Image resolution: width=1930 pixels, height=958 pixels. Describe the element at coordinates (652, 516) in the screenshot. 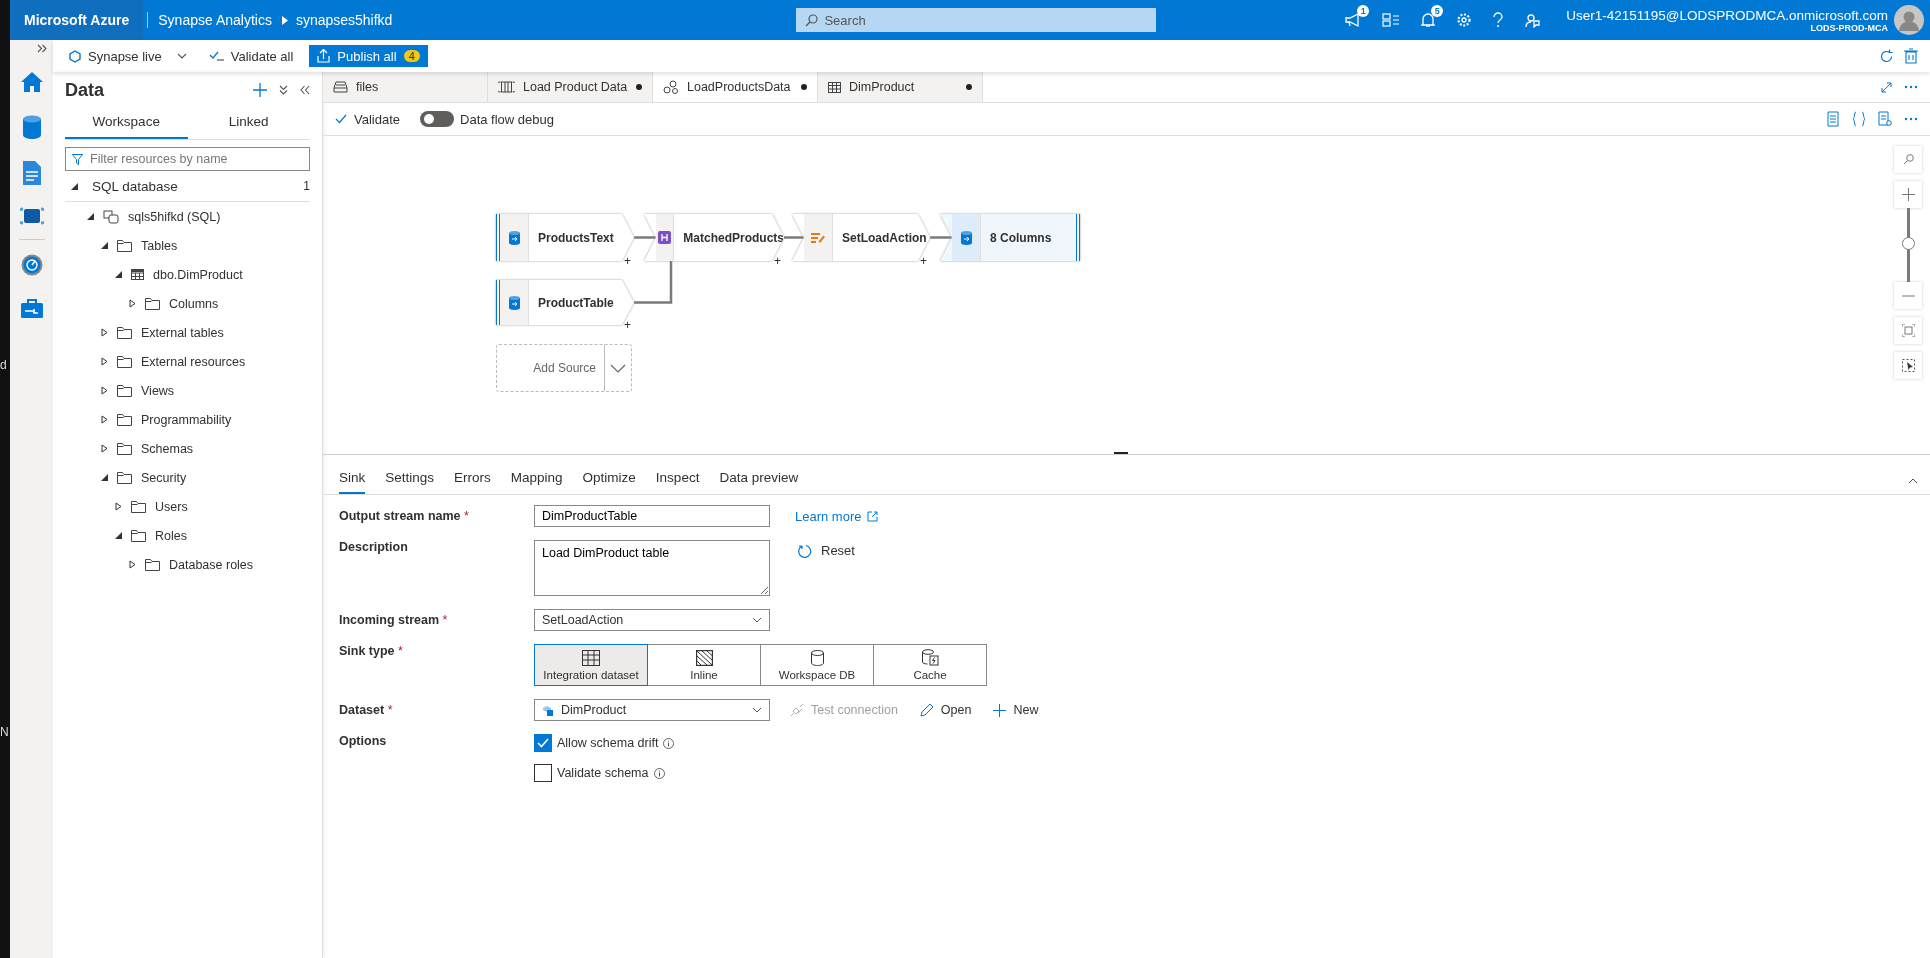

I see `output-stream-field: DimProductTable` at that location.